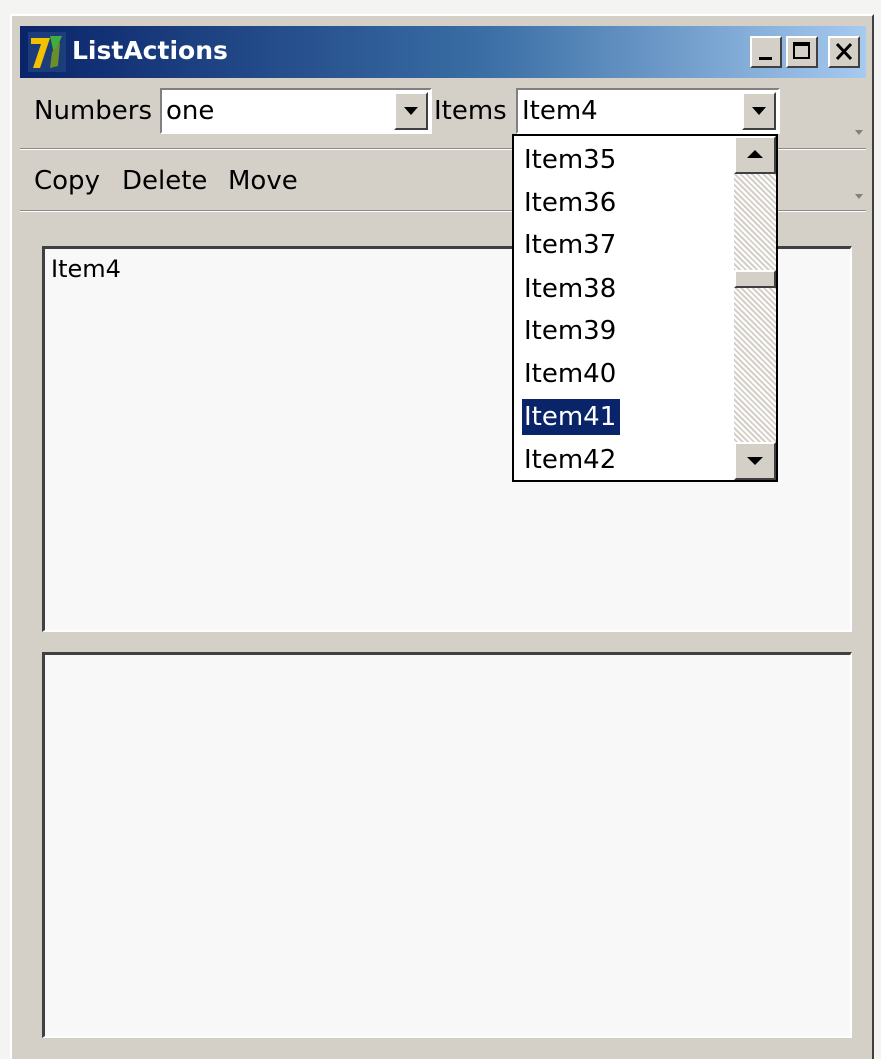 The height and width of the screenshot is (1059, 881). Describe the element at coordinates (648, 111) in the screenshot. I see `items-combobox: Item4` at that location.